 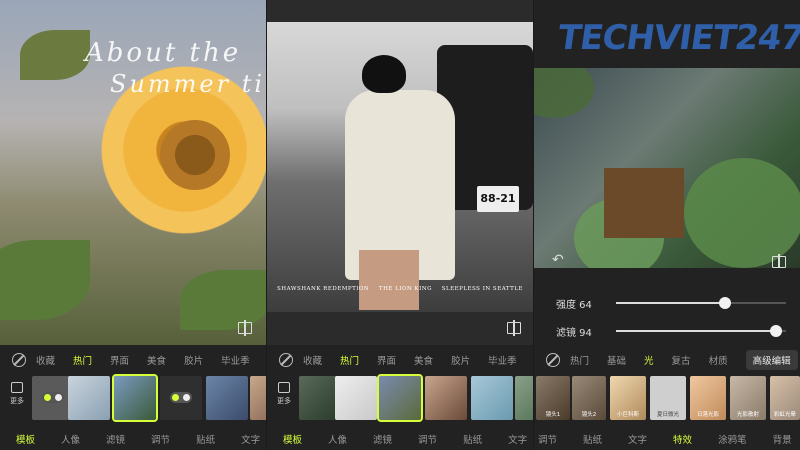 What do you see at coordinates (667, 360) in the screenshot?
I see `effect-category-tabs: 热门 基础 光 复古 材质 高级编辑` at bounding box center [667, 360].